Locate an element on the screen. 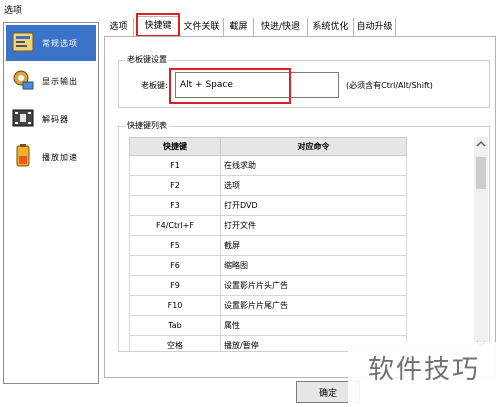 The width and height of the screenshot is (500, 407). tab-file-association: 文件关联 is located at coordinates (202, 27).